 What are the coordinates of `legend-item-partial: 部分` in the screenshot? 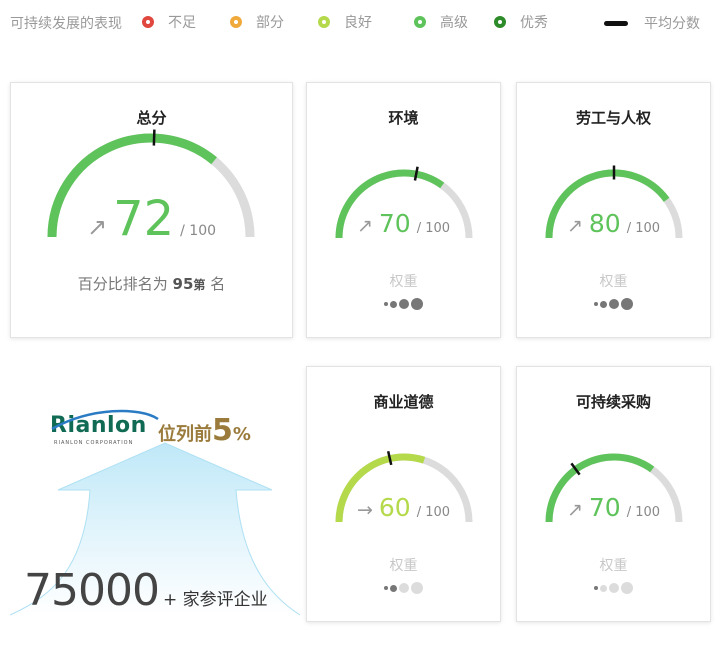 It's located at (257, 22).